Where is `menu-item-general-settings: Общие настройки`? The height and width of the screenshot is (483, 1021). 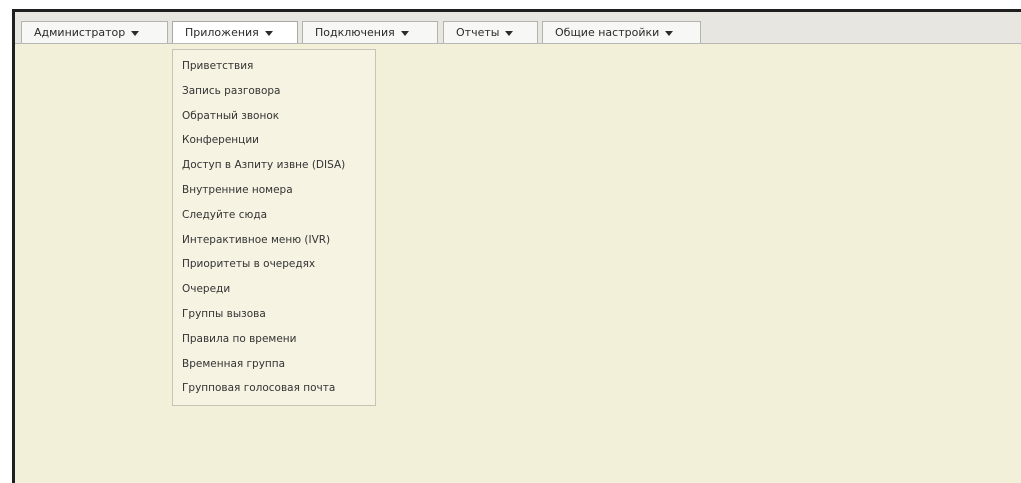
menu-item-general-settings: Общие настройки is located at coordinates (621, 32).